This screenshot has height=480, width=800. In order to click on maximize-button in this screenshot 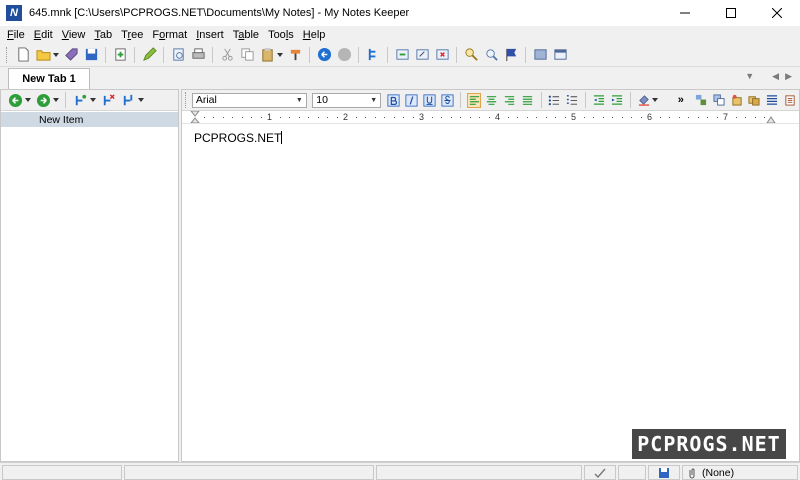, I will do `click(731, 13)`.